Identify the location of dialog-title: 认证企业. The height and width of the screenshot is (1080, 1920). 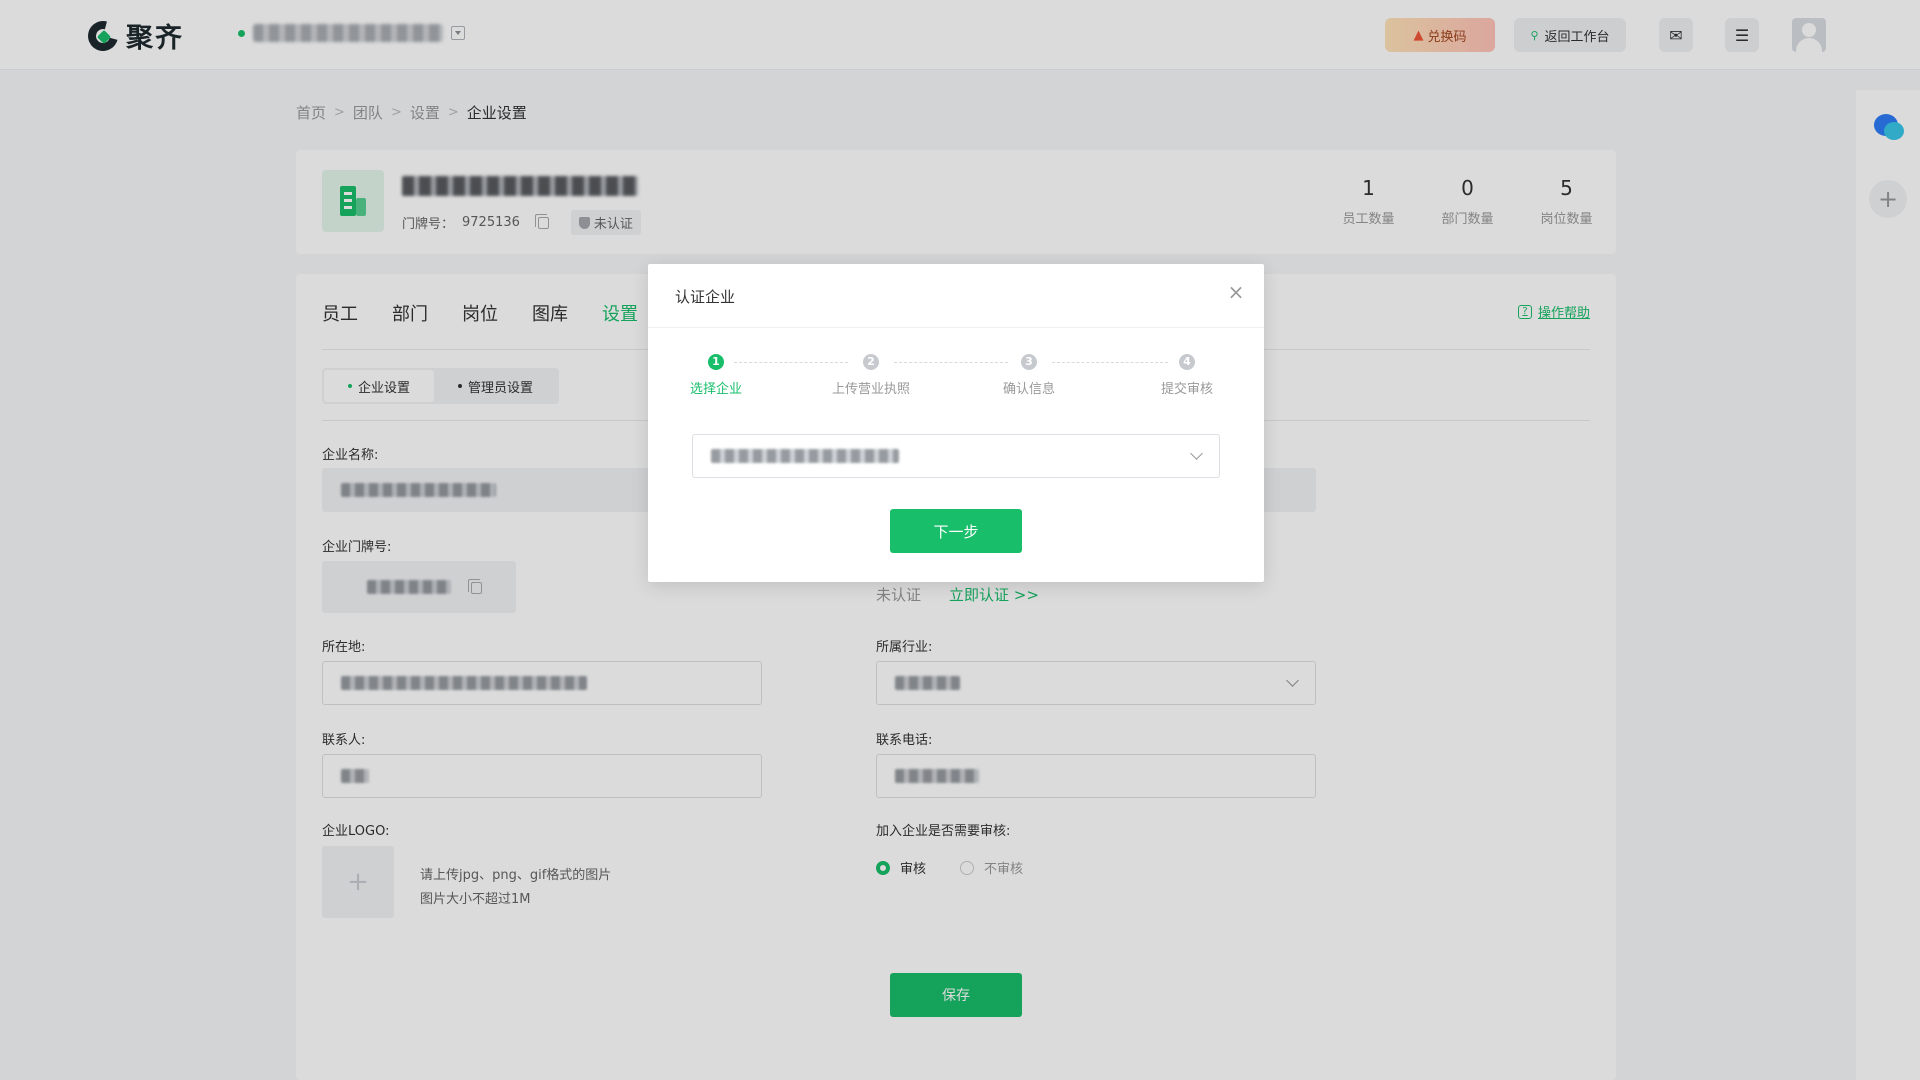
(705, 297).